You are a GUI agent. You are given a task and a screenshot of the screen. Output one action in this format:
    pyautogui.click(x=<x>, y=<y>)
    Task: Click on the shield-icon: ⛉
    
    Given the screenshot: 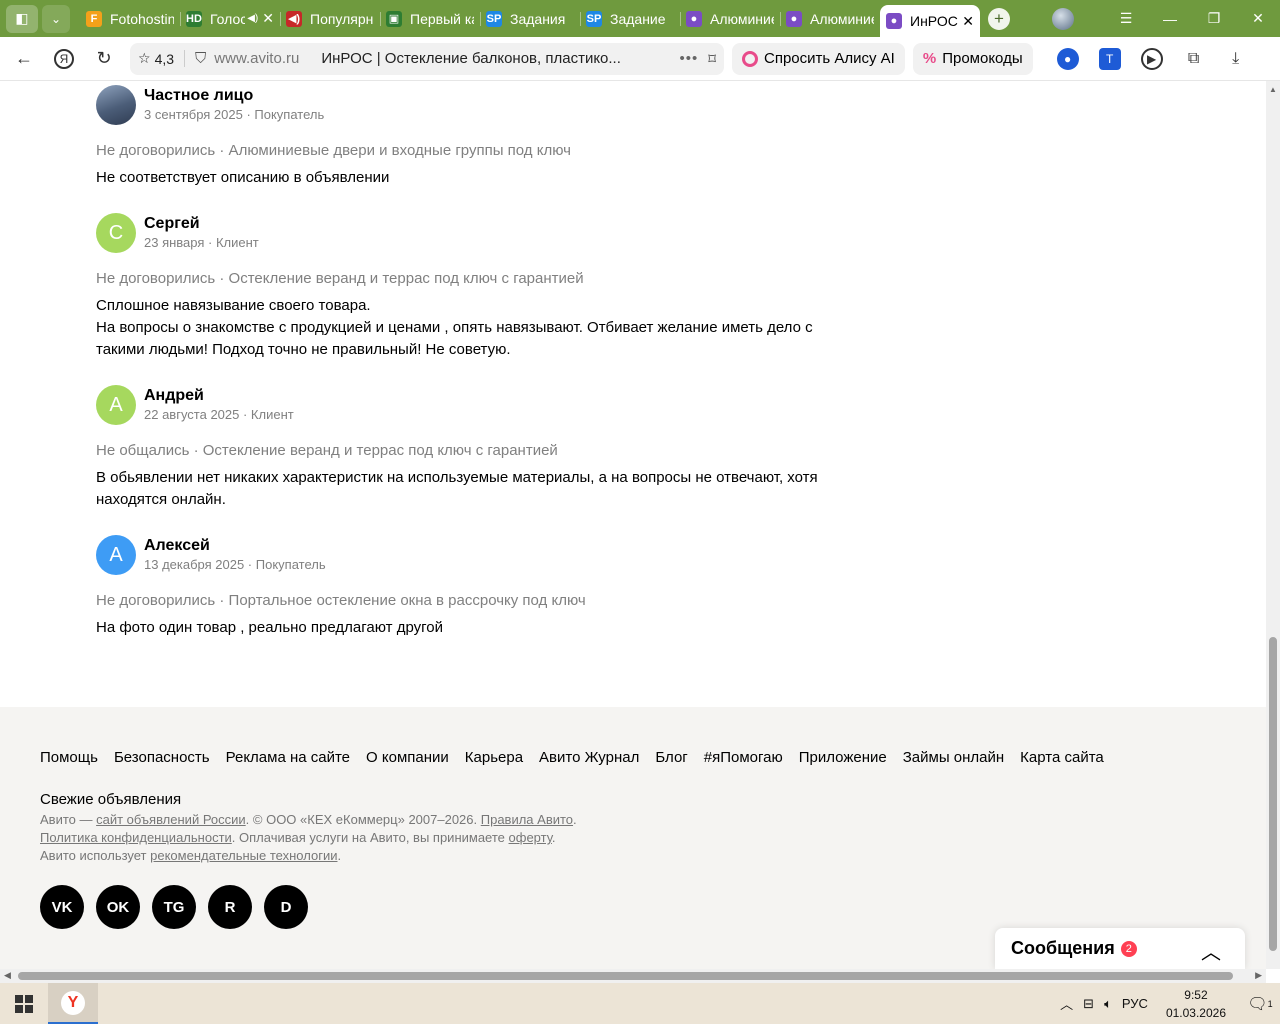 What is the action you would take?
    pyautogui.click(x=200, y=58)
    